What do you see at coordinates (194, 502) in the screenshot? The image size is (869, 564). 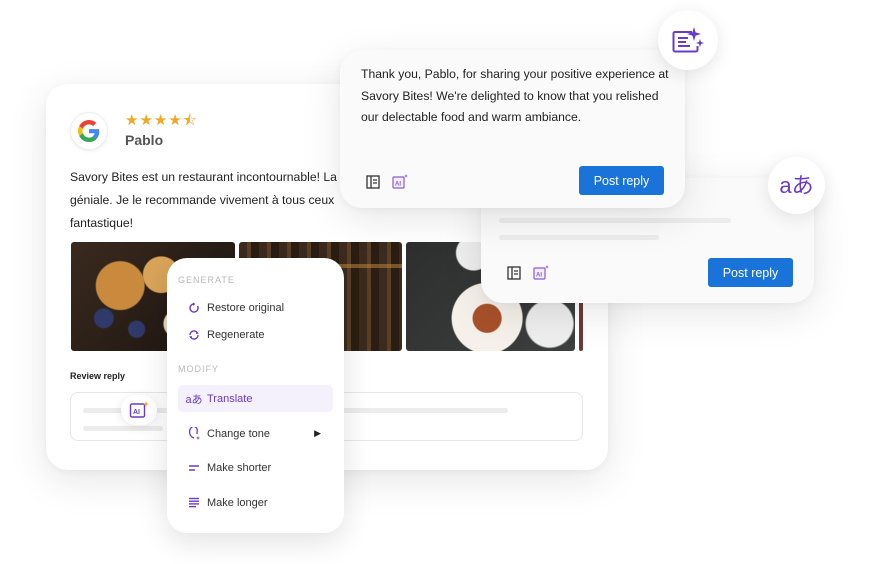 I see `longer-icon` at bounding box center [194, 502].